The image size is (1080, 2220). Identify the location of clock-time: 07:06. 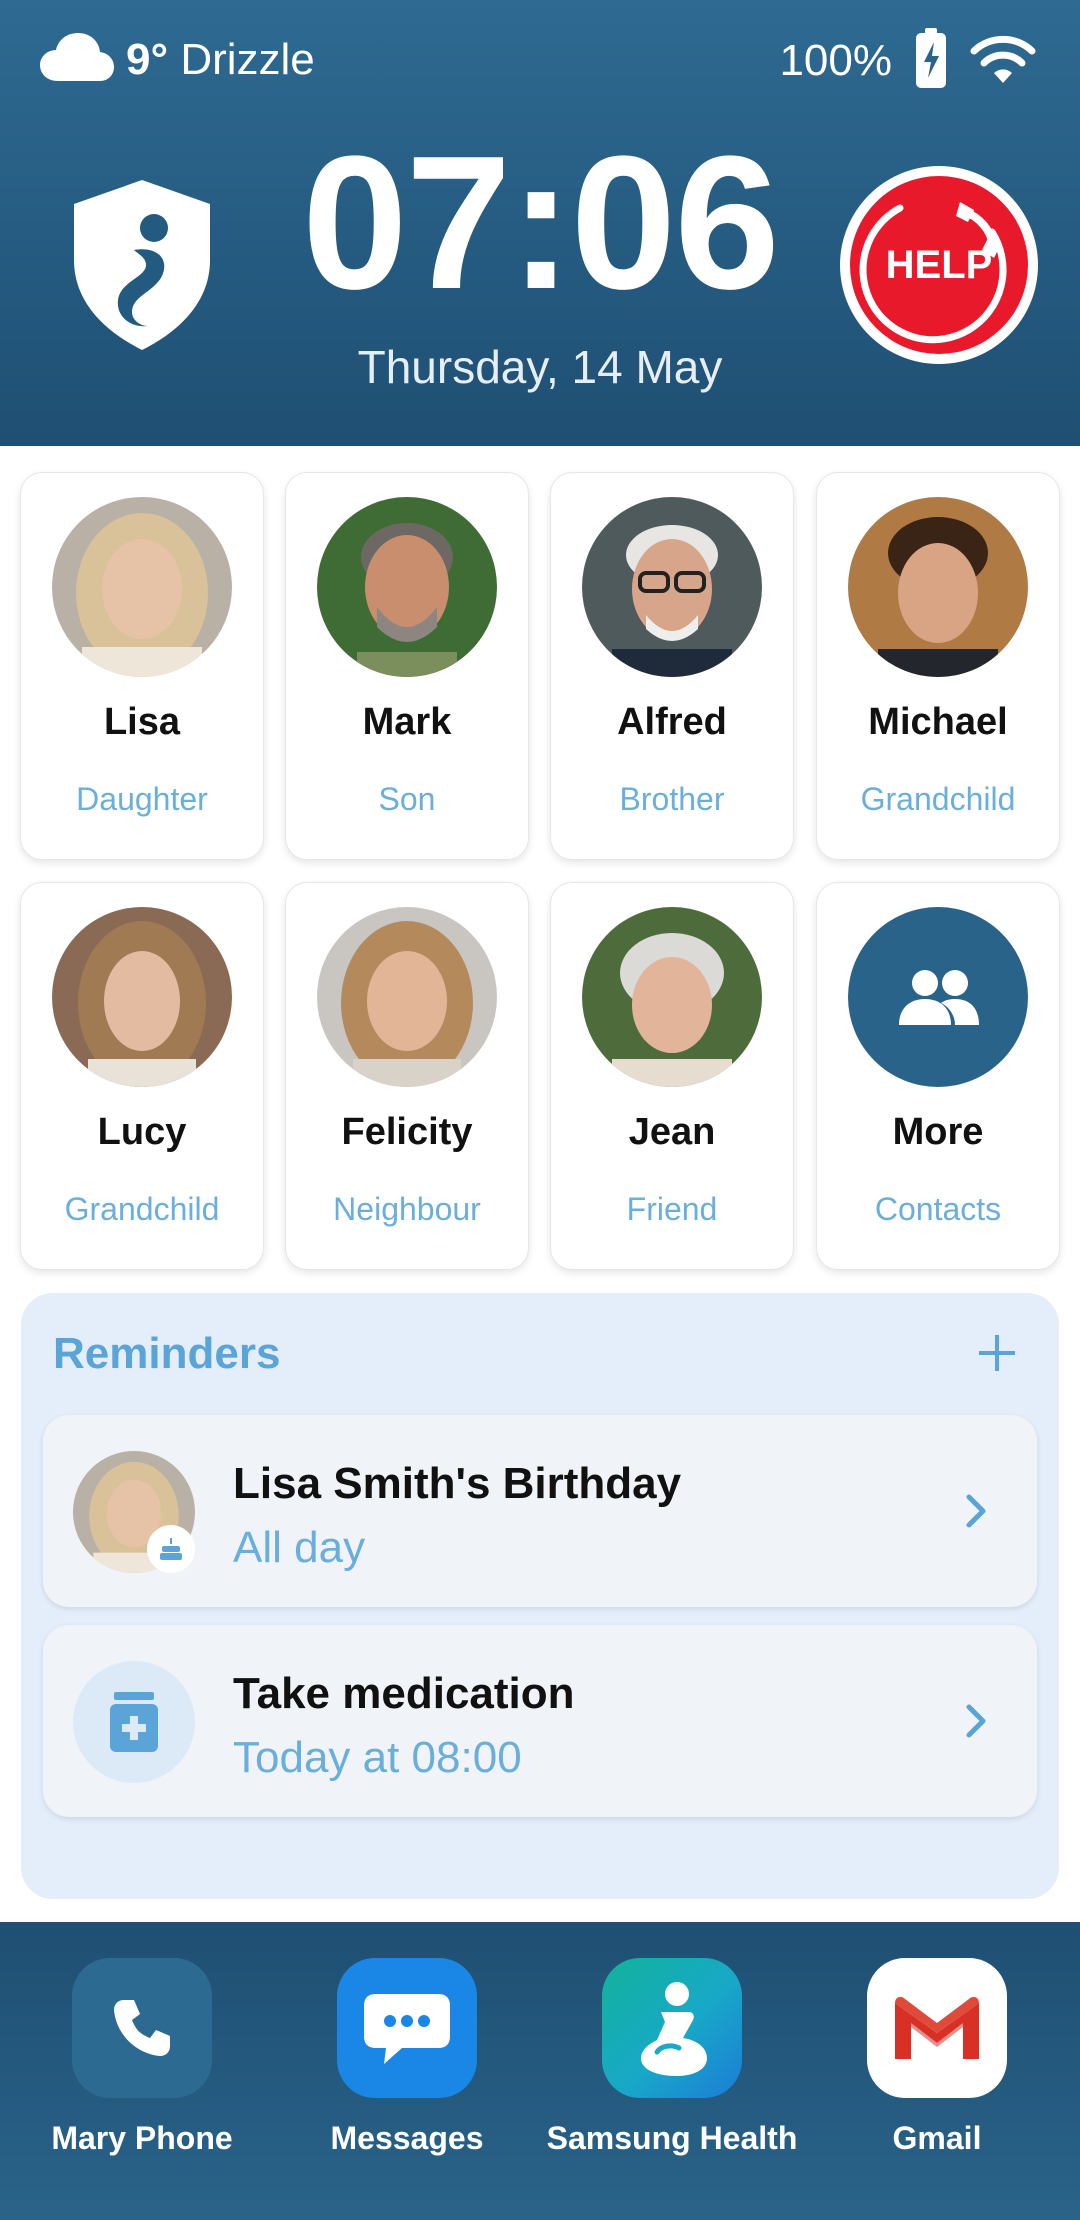
(540, 223).